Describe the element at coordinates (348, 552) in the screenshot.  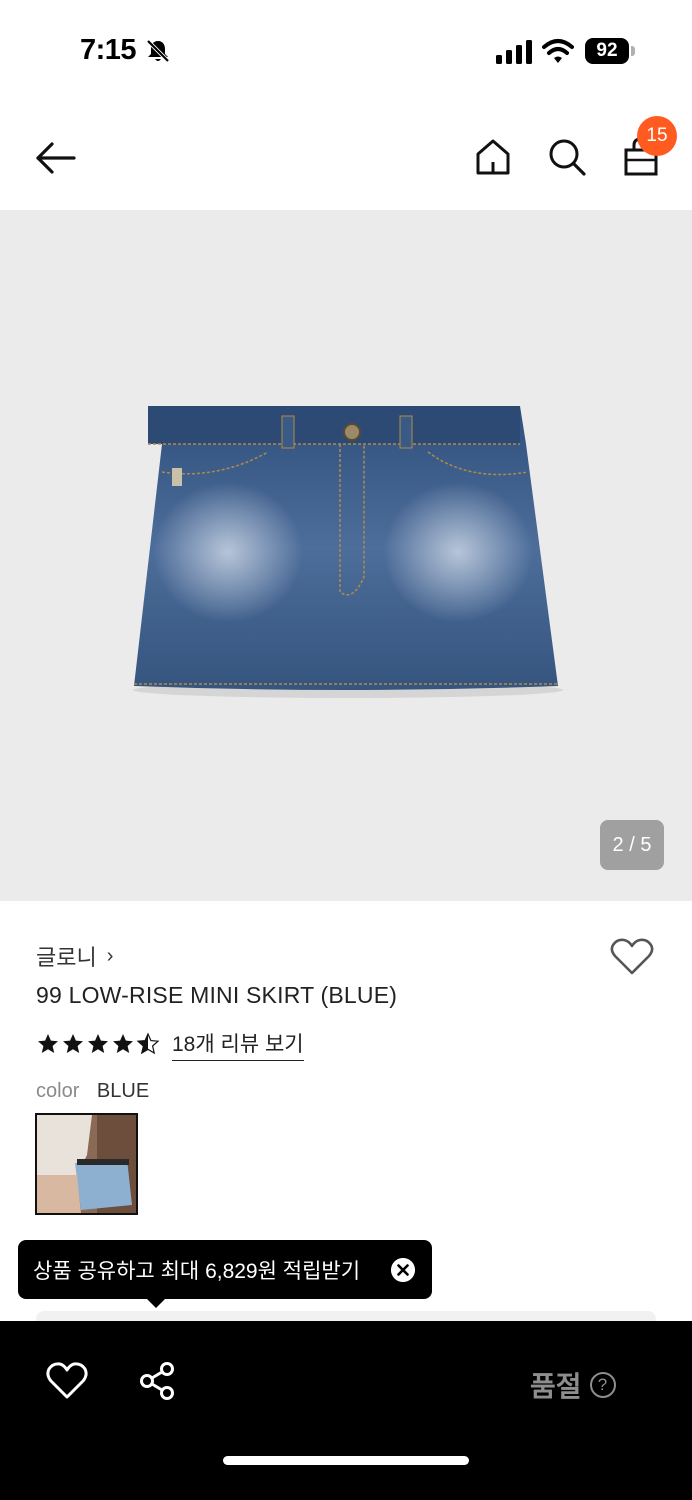
I see `denim-skirt-image` at that location.